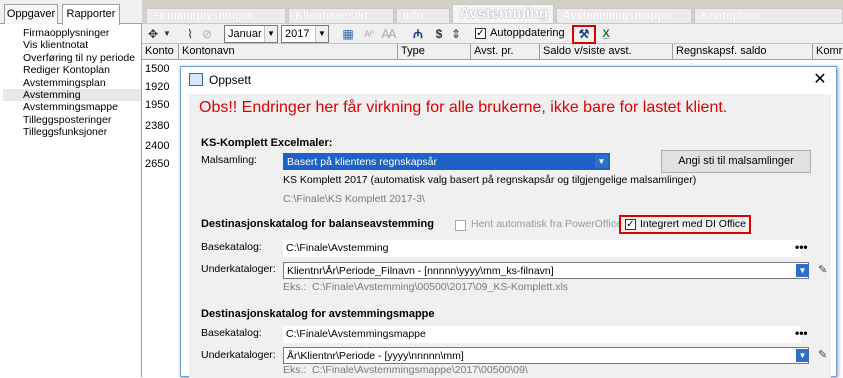 Image resolution: width=843 pixels, height=378 pixels. Describe the element at coordinates (389, 34) in the screenshot. I see `letter-a-icon: Ꜳ` at that location.